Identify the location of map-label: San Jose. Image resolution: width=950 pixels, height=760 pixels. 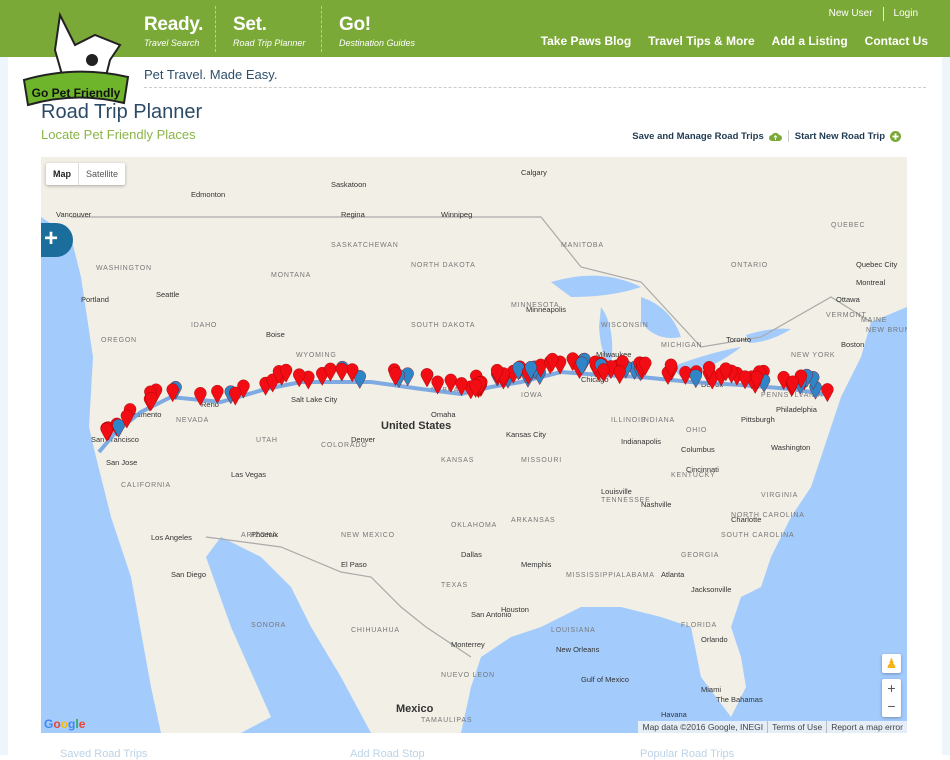
(121, 462).